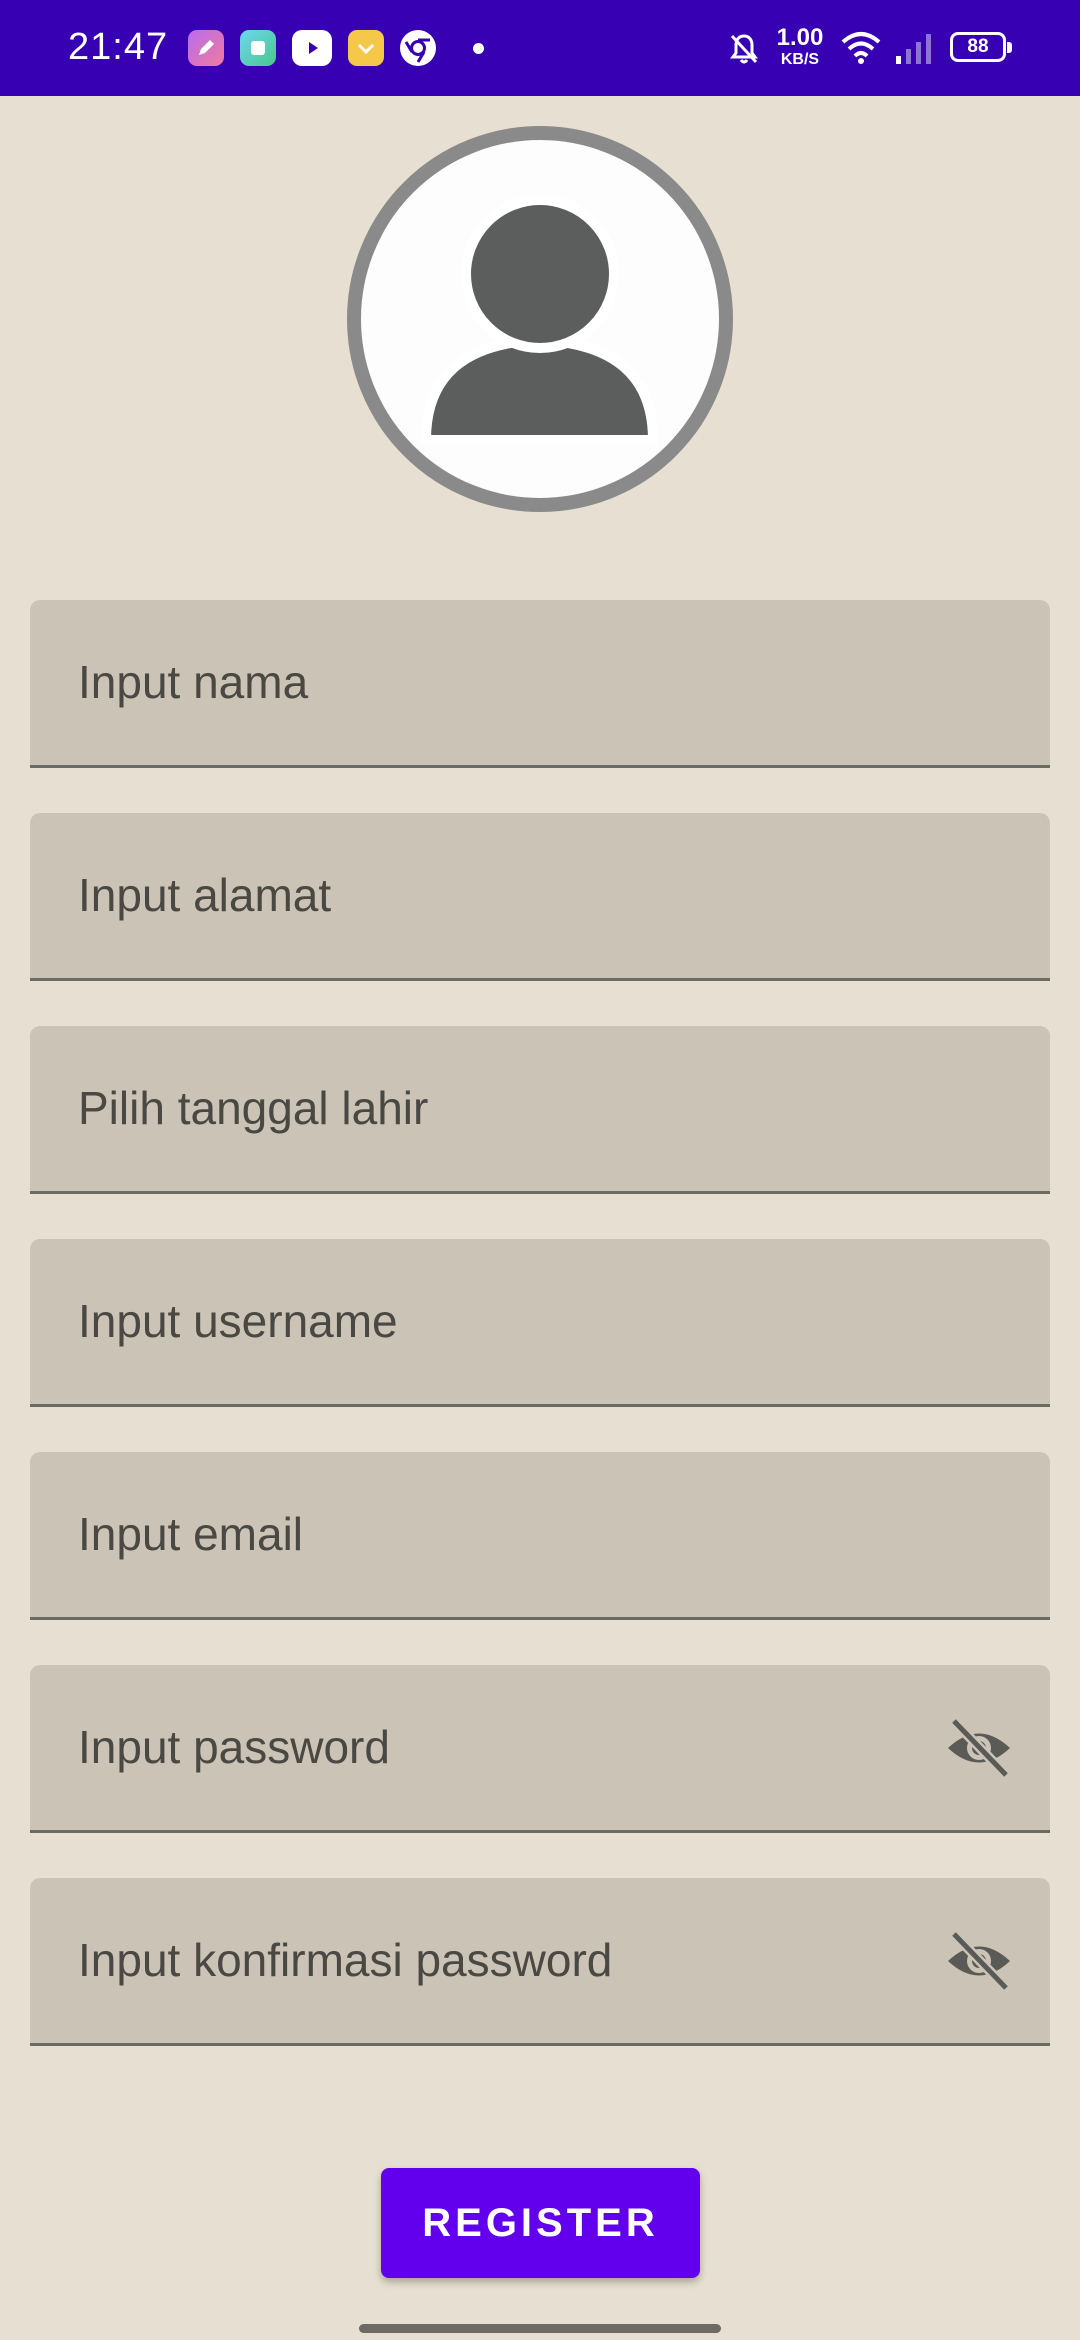 This screenshot has height=2340, width=1080. I want to click on password-field: Input password, so click(540, 1749).